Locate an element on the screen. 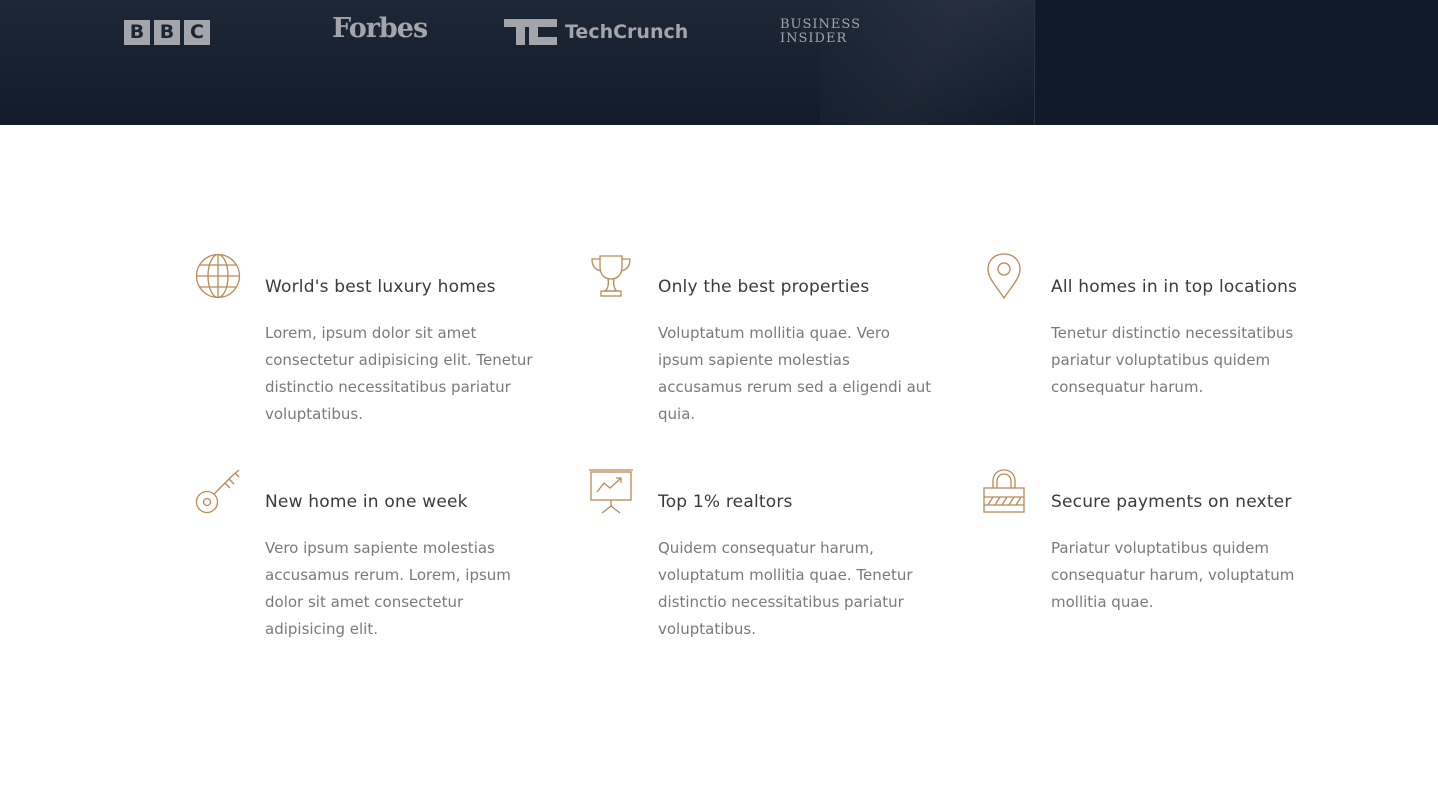 This screenshot has height=785, width=1438. business-insider-logo: Business Insider is located at coordinates (820, 32).